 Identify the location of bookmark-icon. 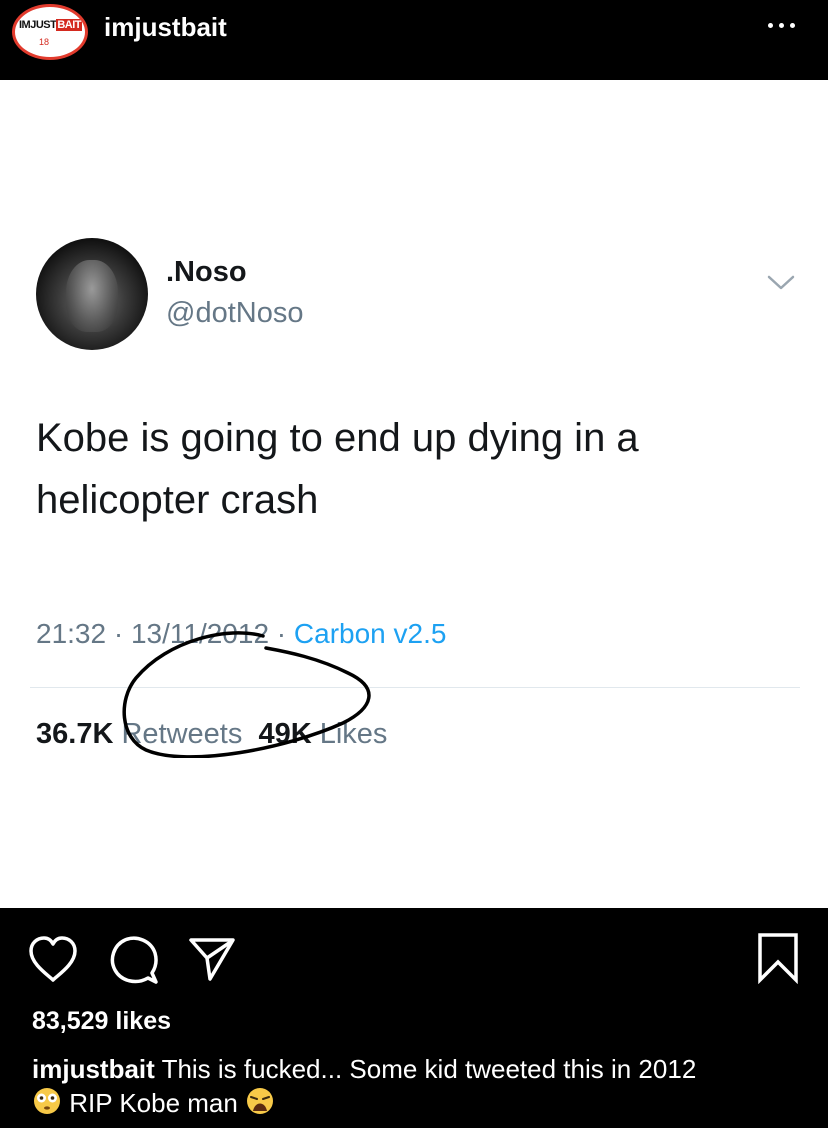
(778, 958).